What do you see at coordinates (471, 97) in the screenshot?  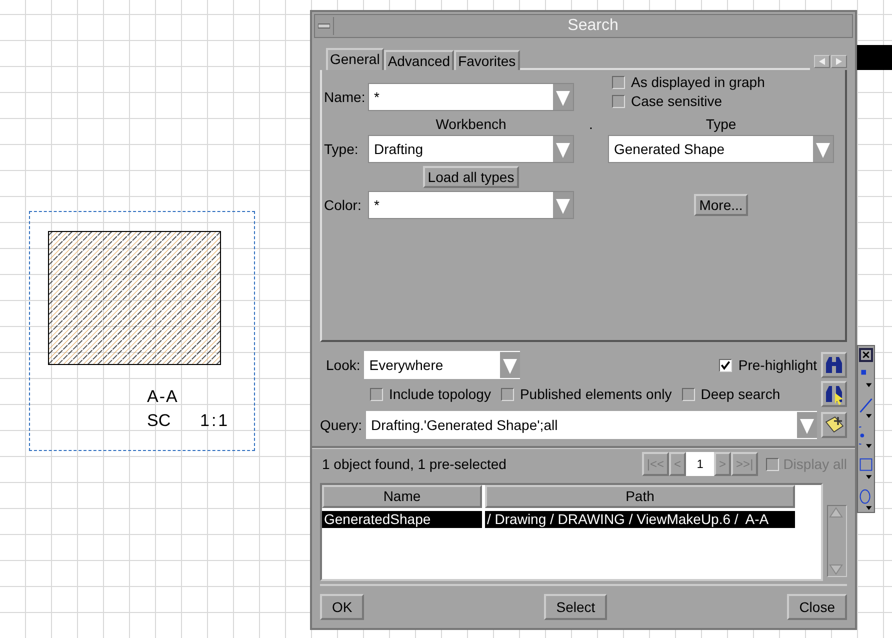 I see `name-field: *` at bounding box center [471, 97].